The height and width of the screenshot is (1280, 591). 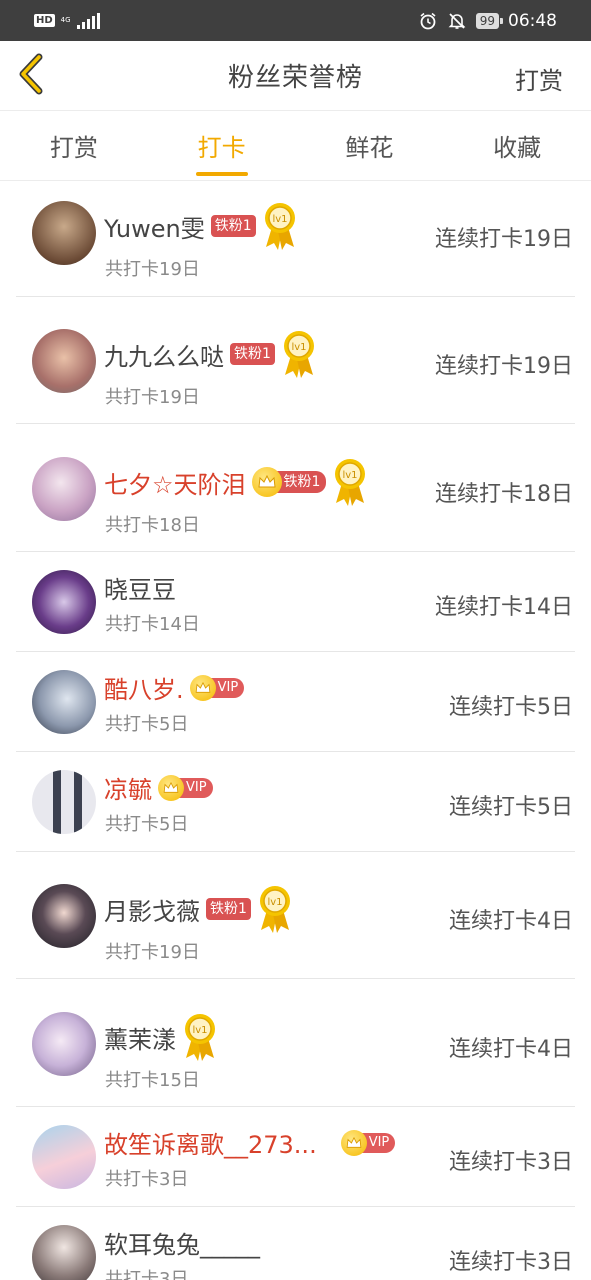 I want to click on user-name: 晓豆豆, so click(x=140, y=587).